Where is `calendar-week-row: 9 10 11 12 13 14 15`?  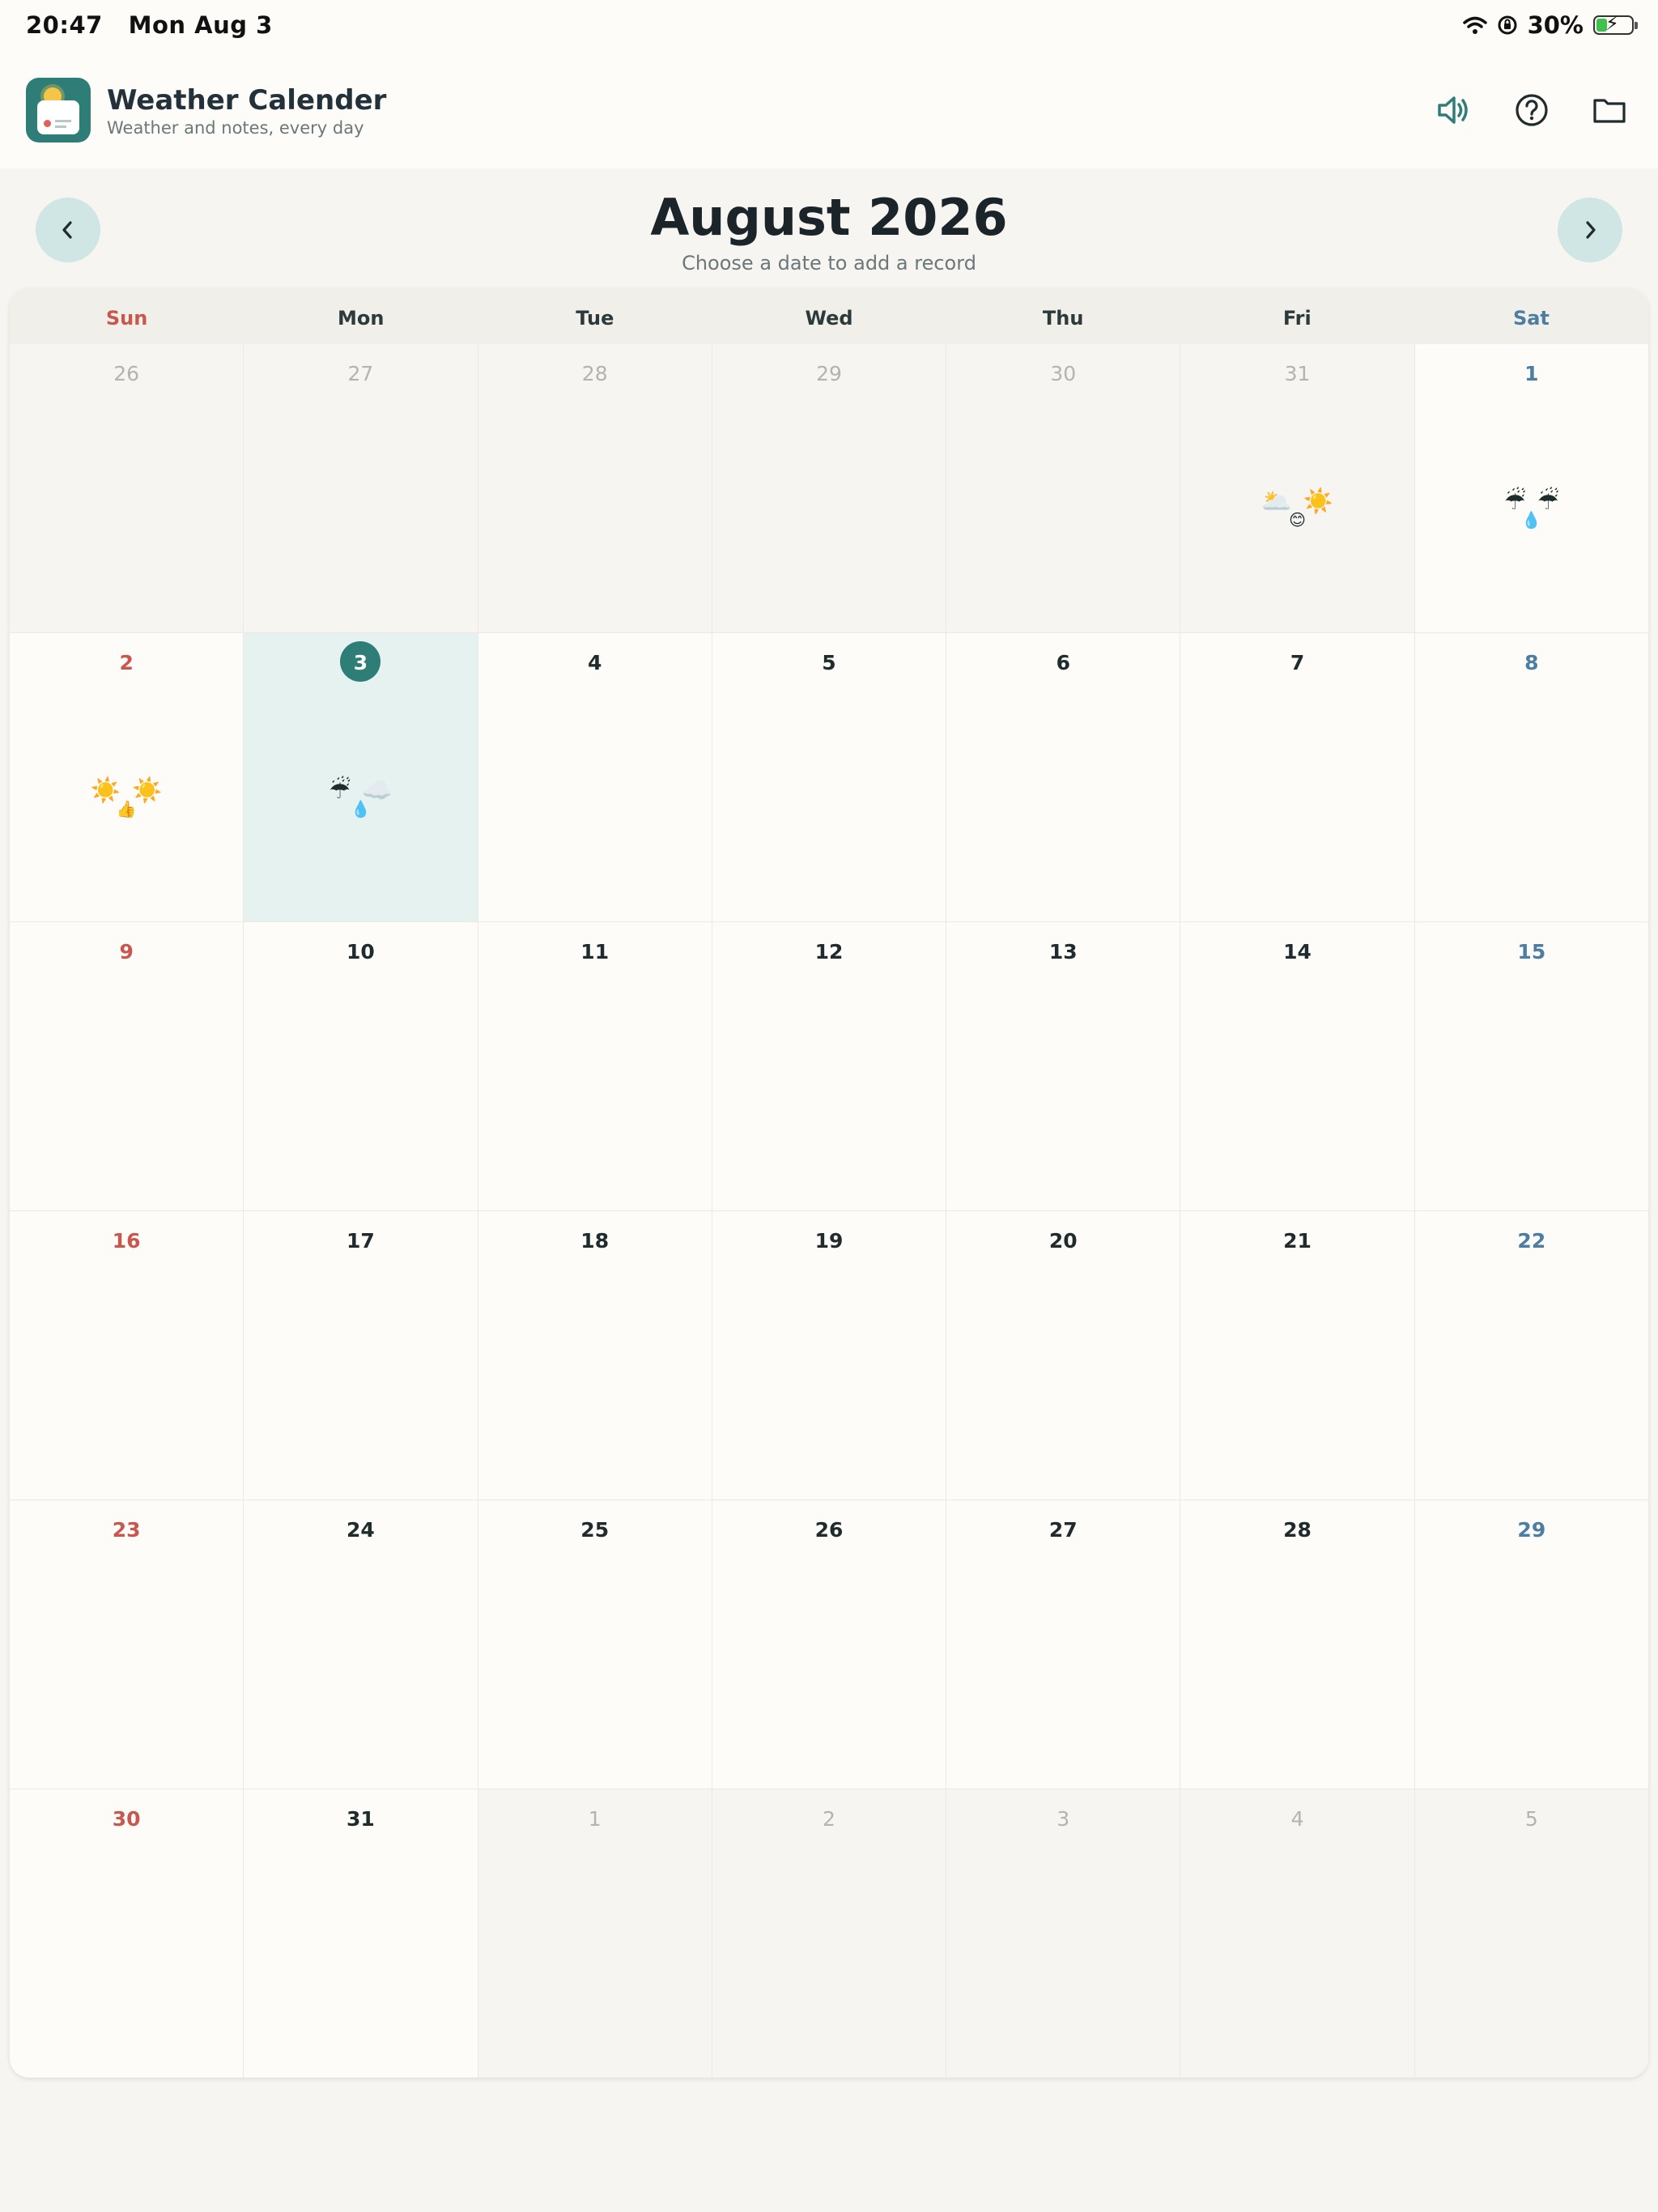 calendar-week-row: 9 10 11 12 13 14 15 is located at coordinates (829, 1067).